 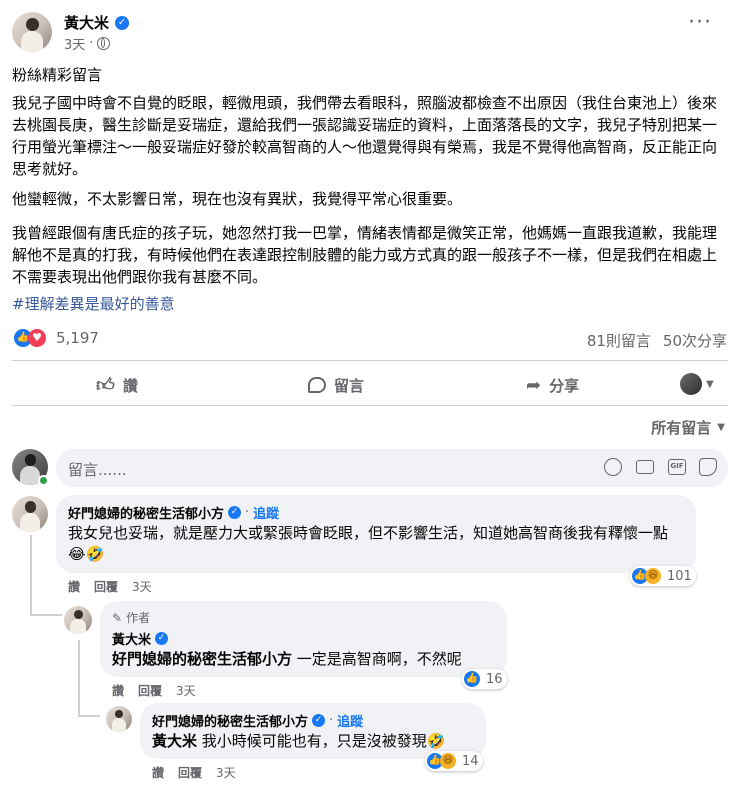 I want to click on comment-composer: 留言...... GIF, so click(x=392, y=468).